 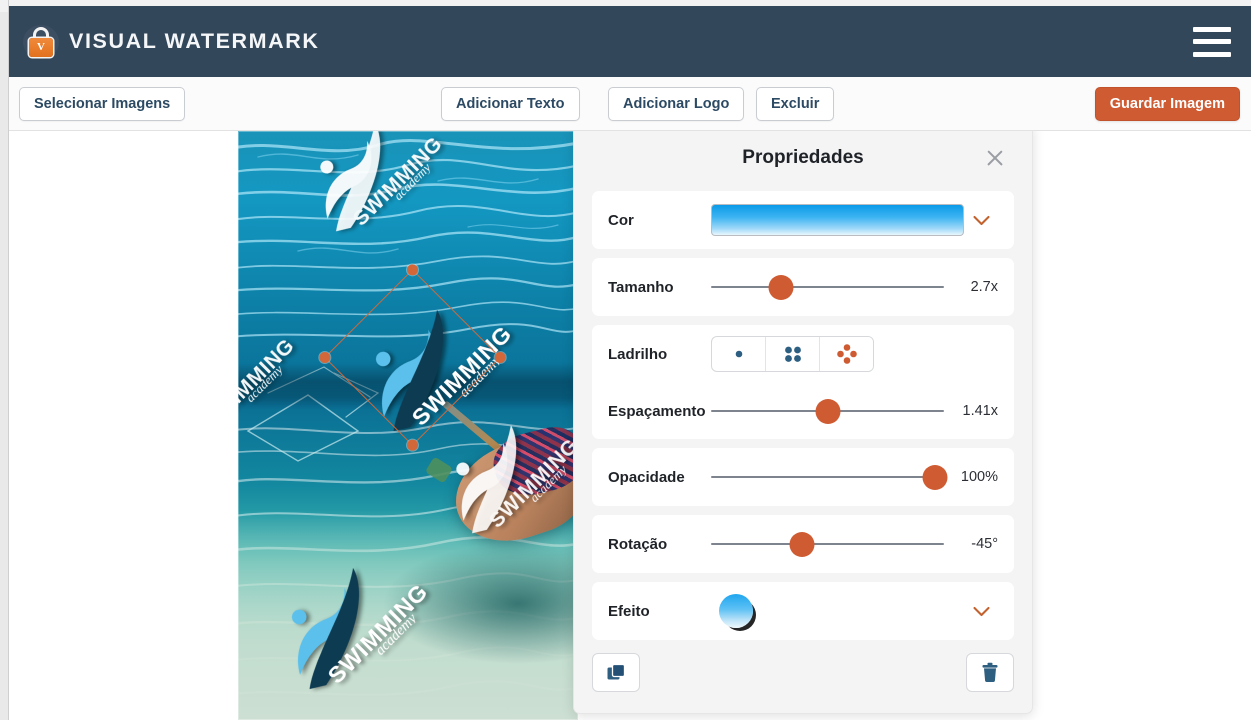 I want to click on effect-label: Efeito, so click(x=629, y=611).